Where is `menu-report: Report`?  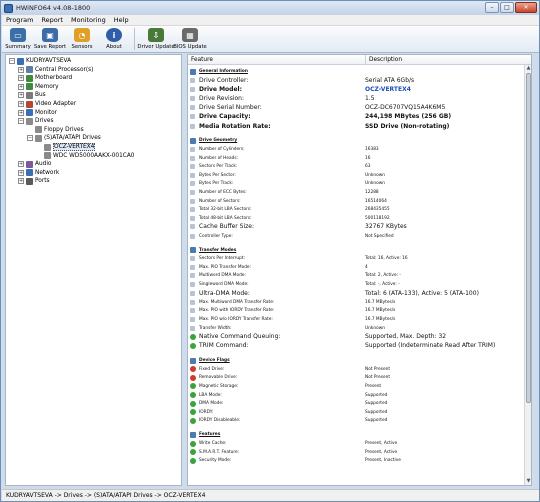 menu-report: Report is located at coordinates (52, 20).